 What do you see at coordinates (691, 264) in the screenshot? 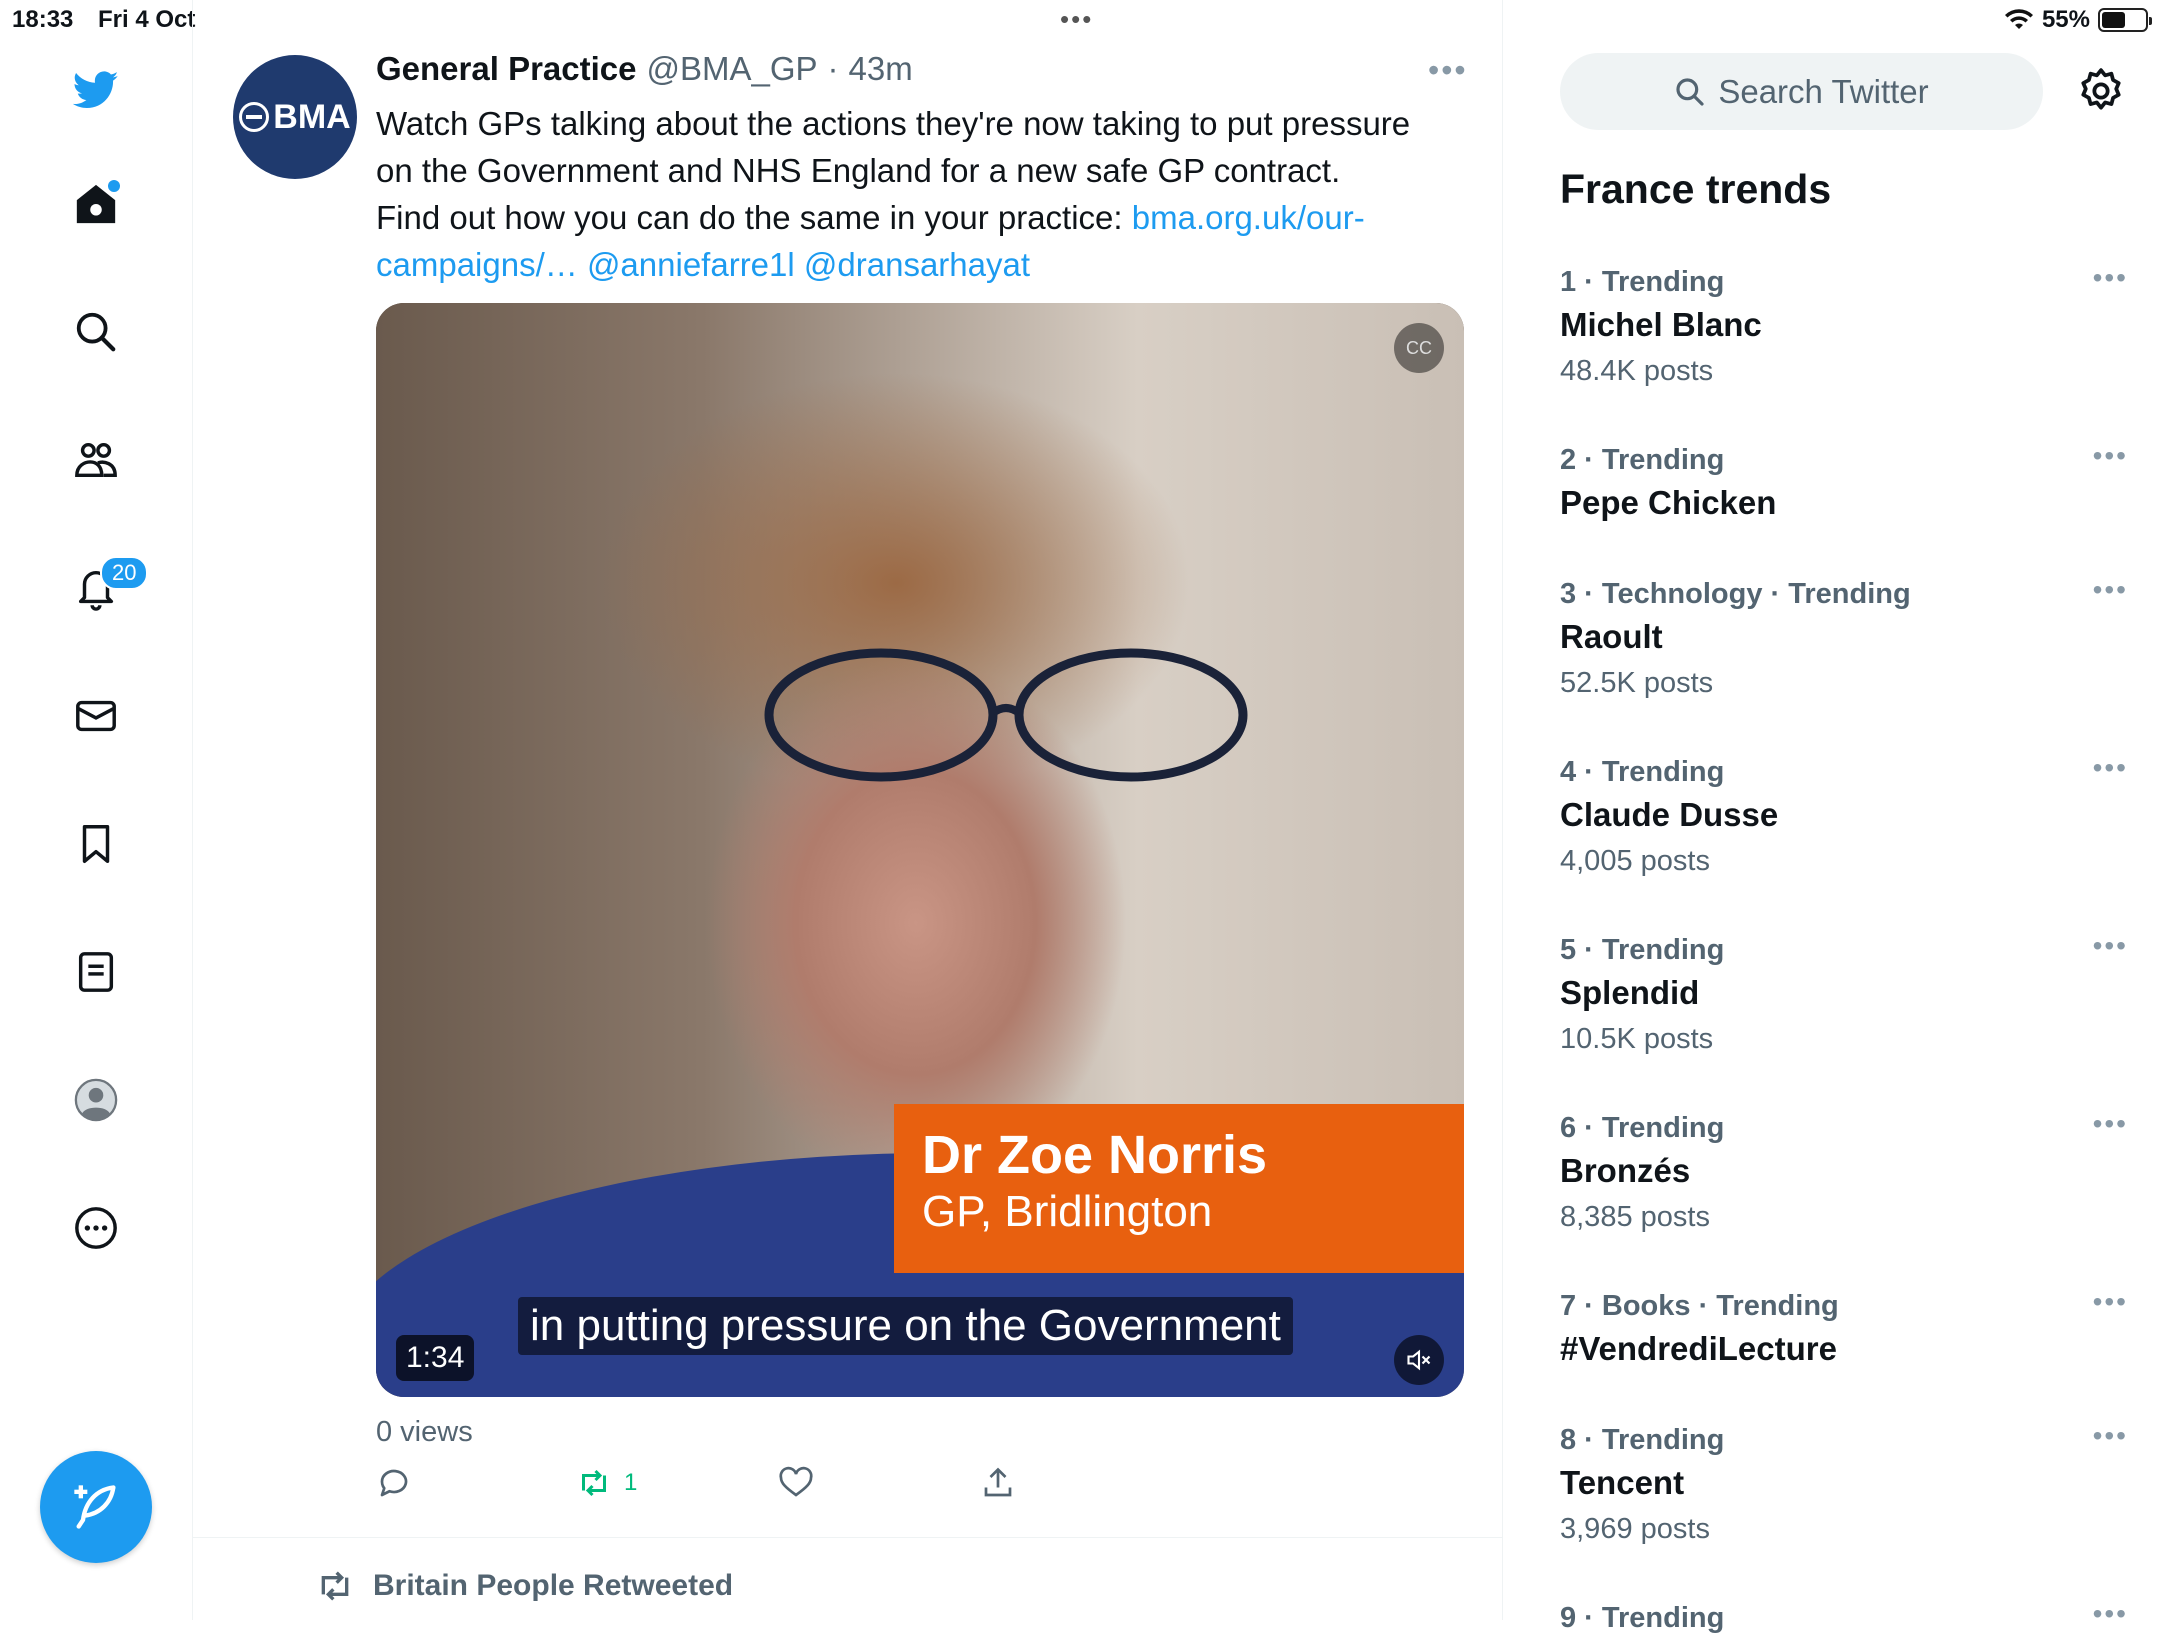
I see `mention-link: @anniefarre1l` at bounding box center [691, 264].